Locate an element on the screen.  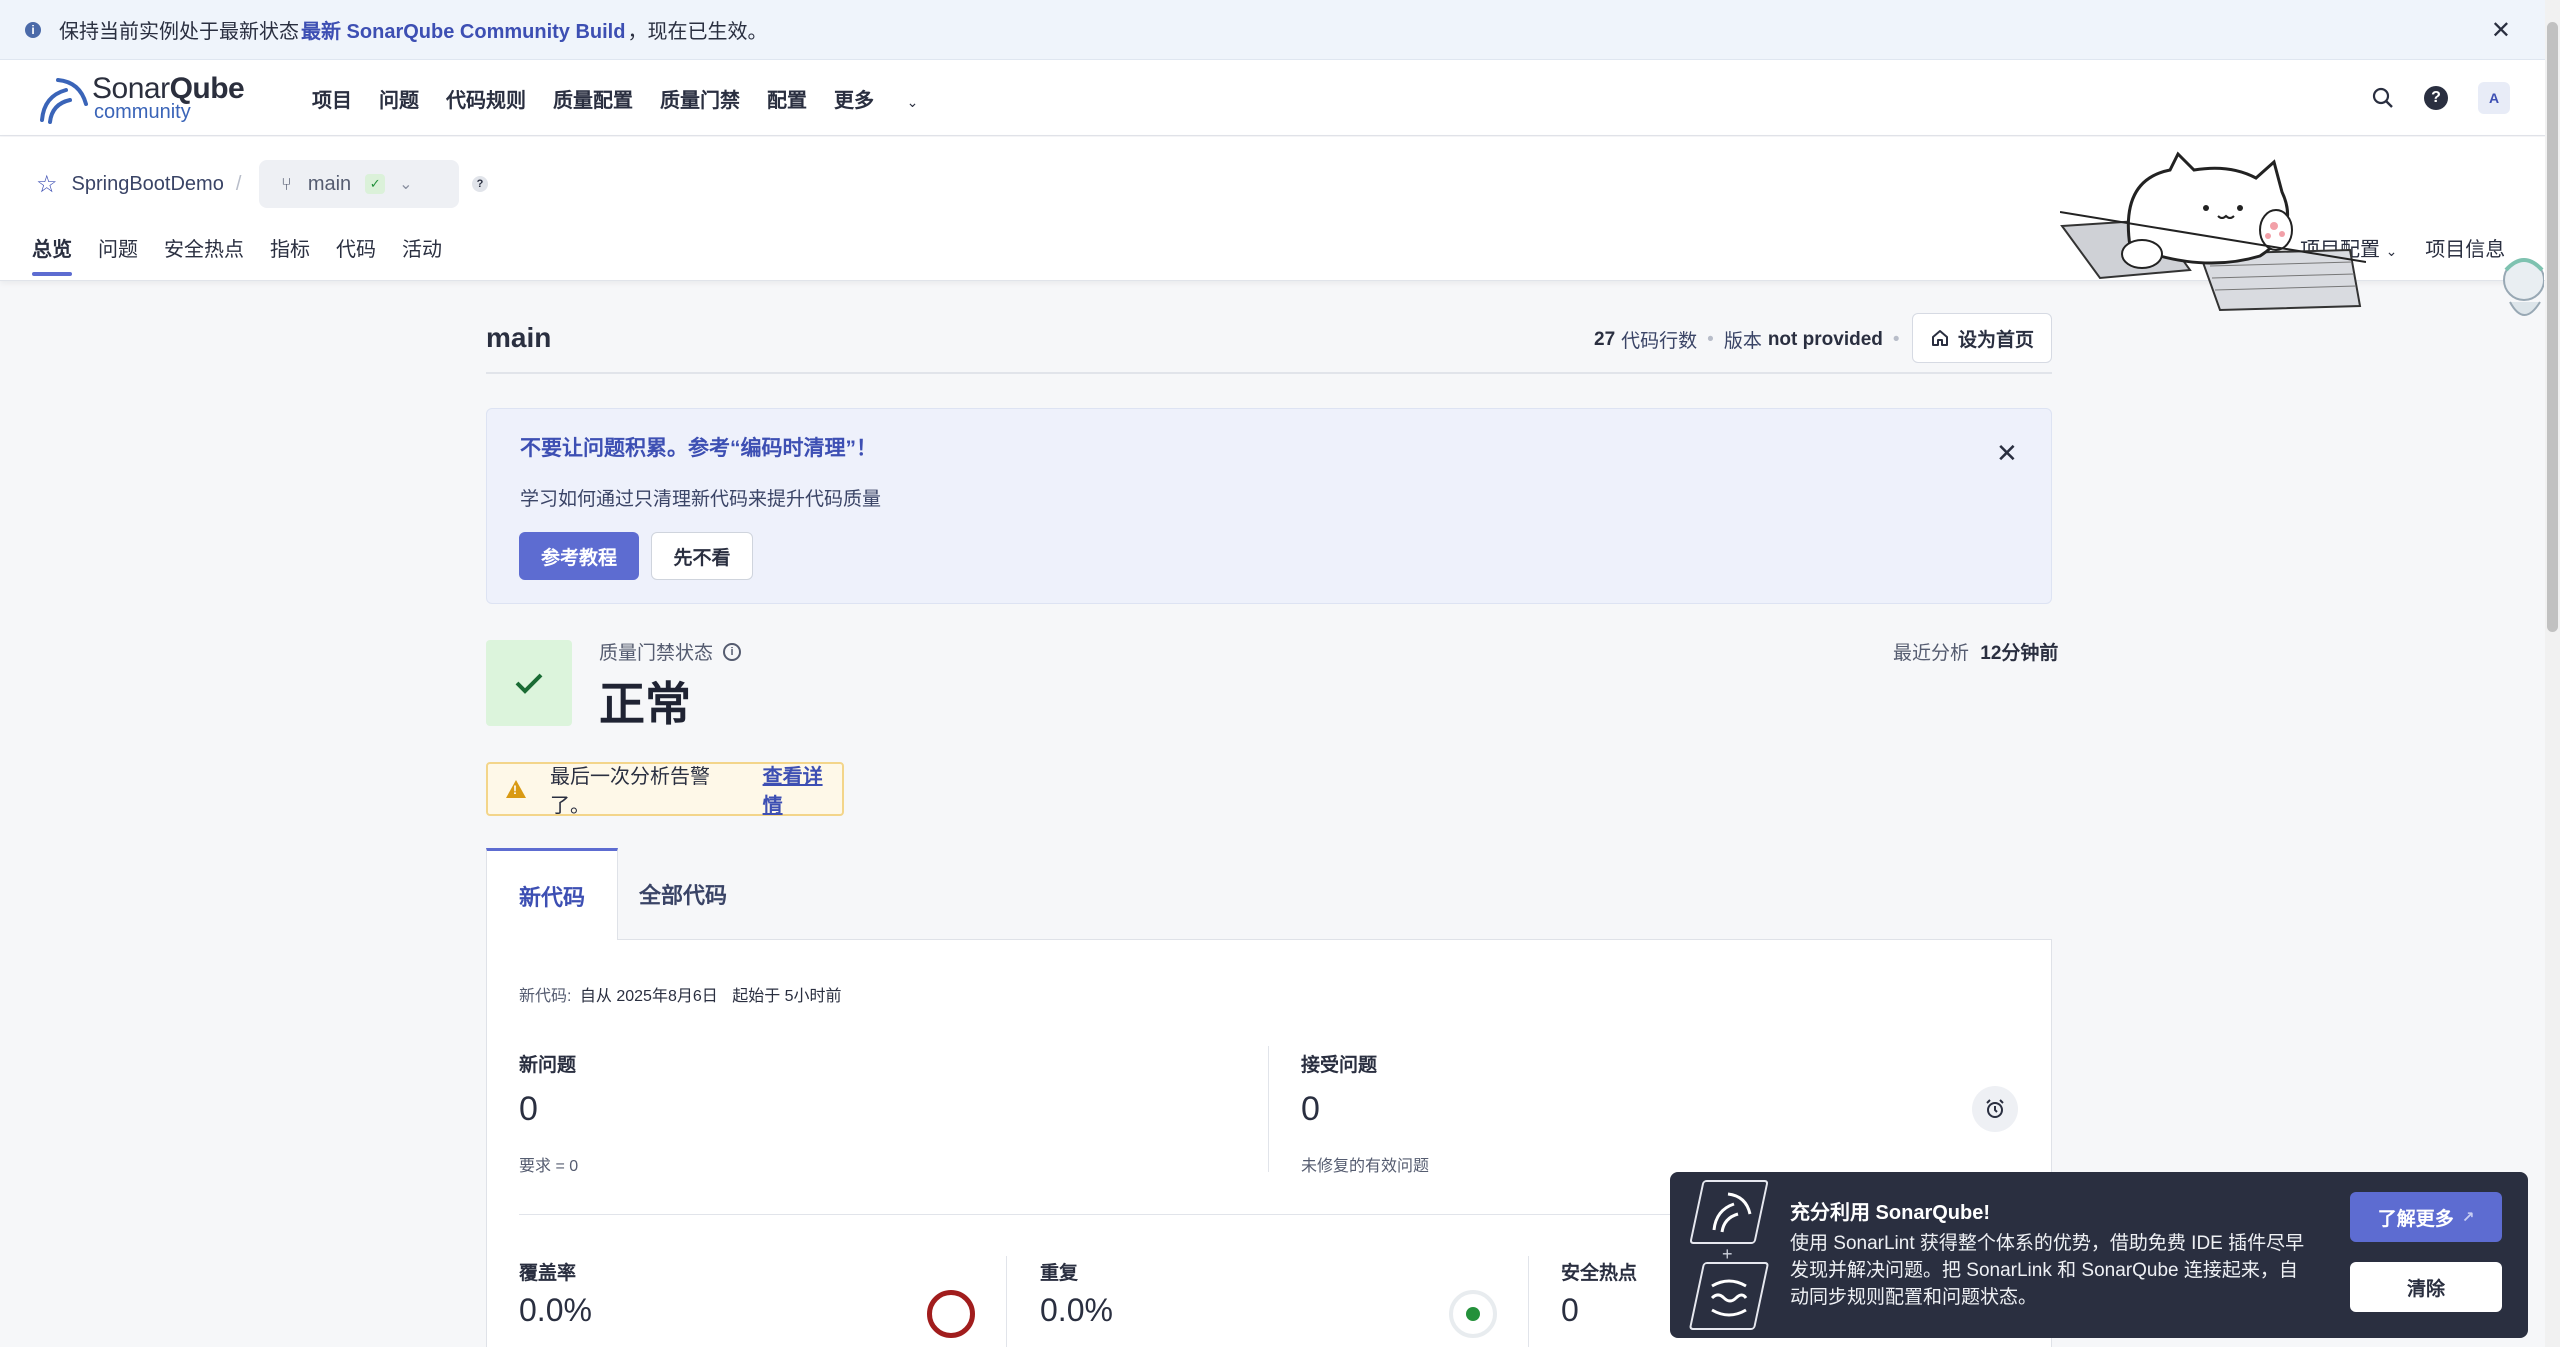
search-icon is located at coordinates (2383, 98).